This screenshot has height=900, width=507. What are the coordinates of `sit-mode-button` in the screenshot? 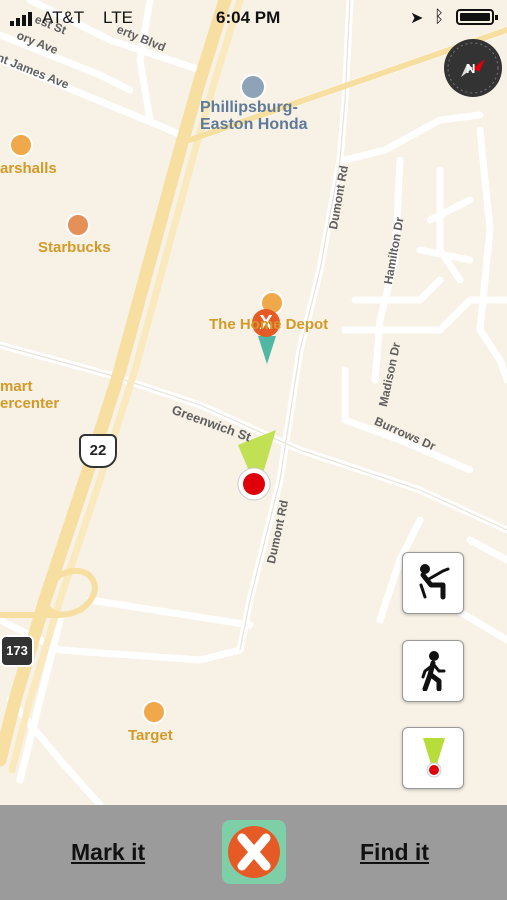 It's located at (433, 583).